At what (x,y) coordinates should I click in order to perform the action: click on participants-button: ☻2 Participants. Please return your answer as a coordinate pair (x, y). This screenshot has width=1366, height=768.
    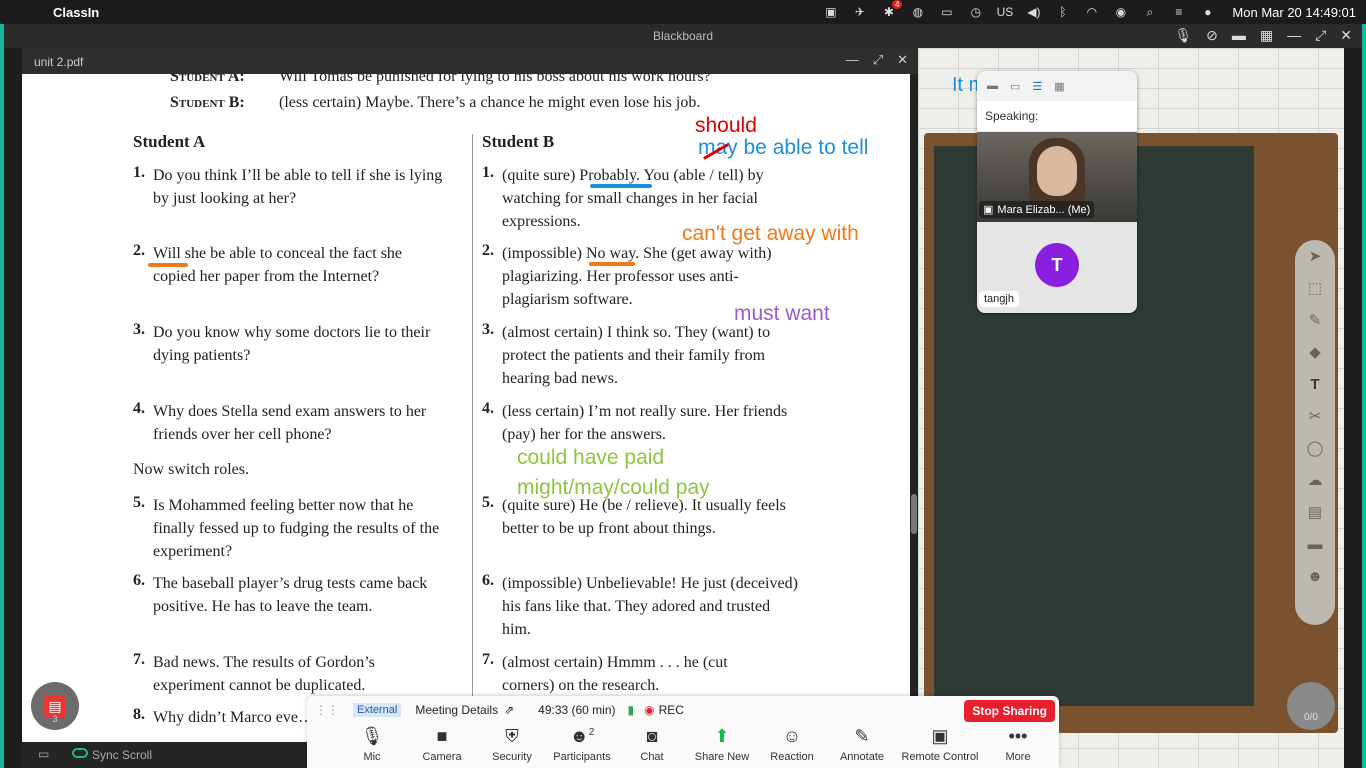
    Looking at the image, I should click on (582, 744).